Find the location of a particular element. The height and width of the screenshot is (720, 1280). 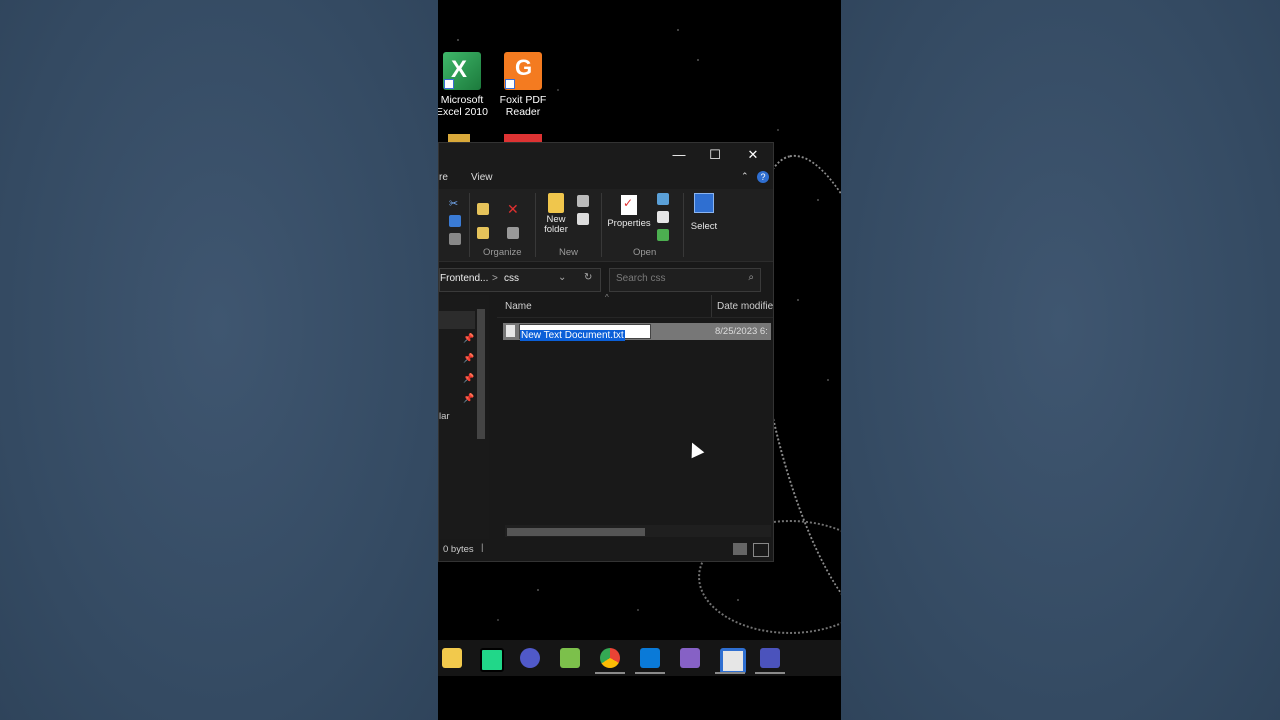

group-label-new: New is located at coordinates (569, 252).